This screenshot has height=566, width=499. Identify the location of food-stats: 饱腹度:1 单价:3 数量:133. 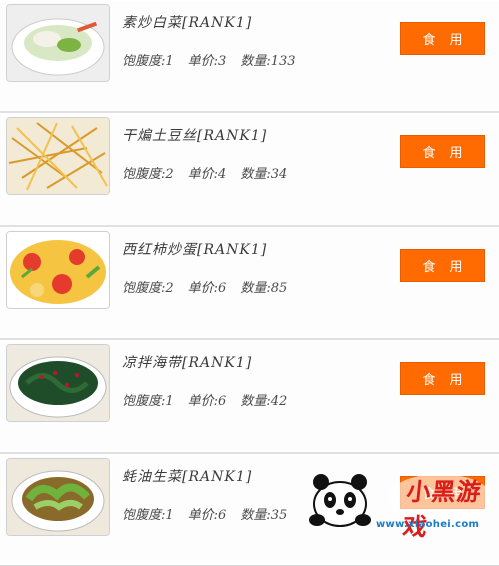
(216, 59).